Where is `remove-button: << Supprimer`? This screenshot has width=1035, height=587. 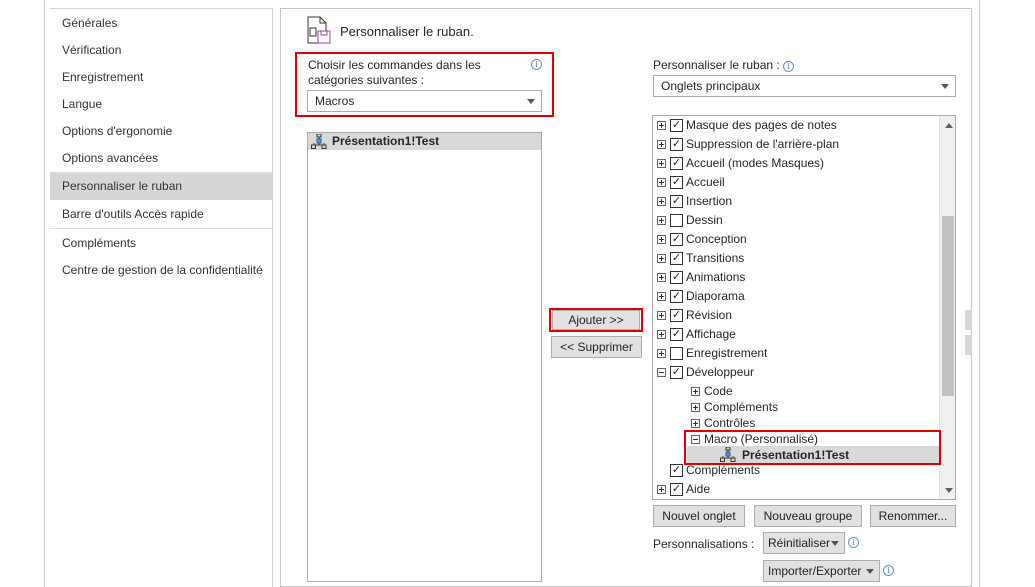 remove-button: << Supprimer is located at coordinates (596, 347).